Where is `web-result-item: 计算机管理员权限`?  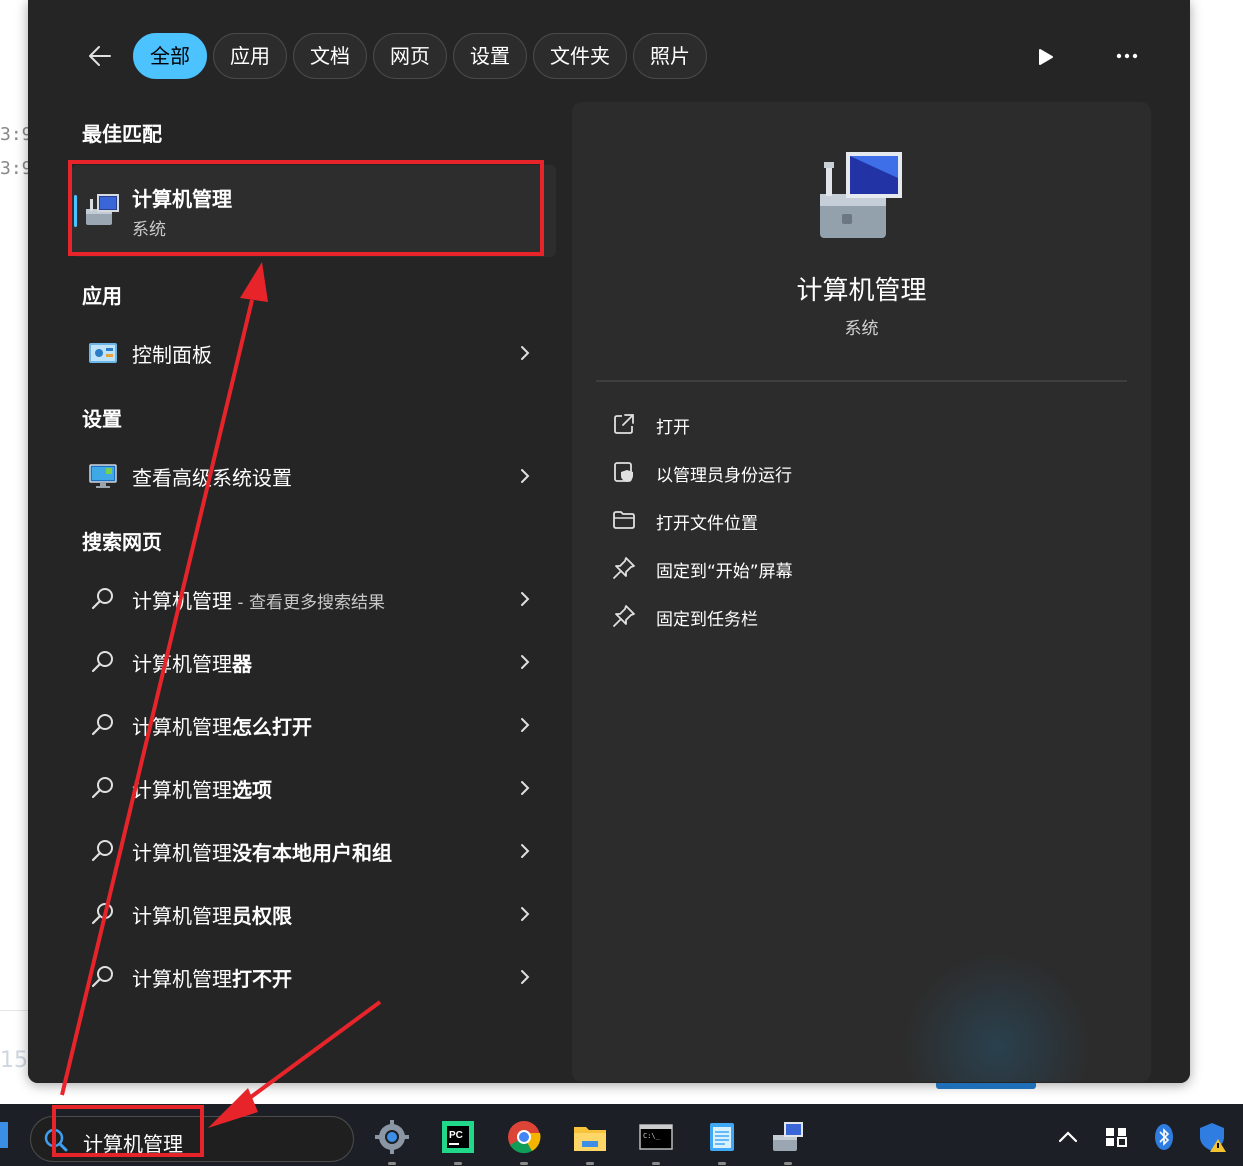
web-result-item: 计算机管理员权限 is located at coordinates (314, 914).